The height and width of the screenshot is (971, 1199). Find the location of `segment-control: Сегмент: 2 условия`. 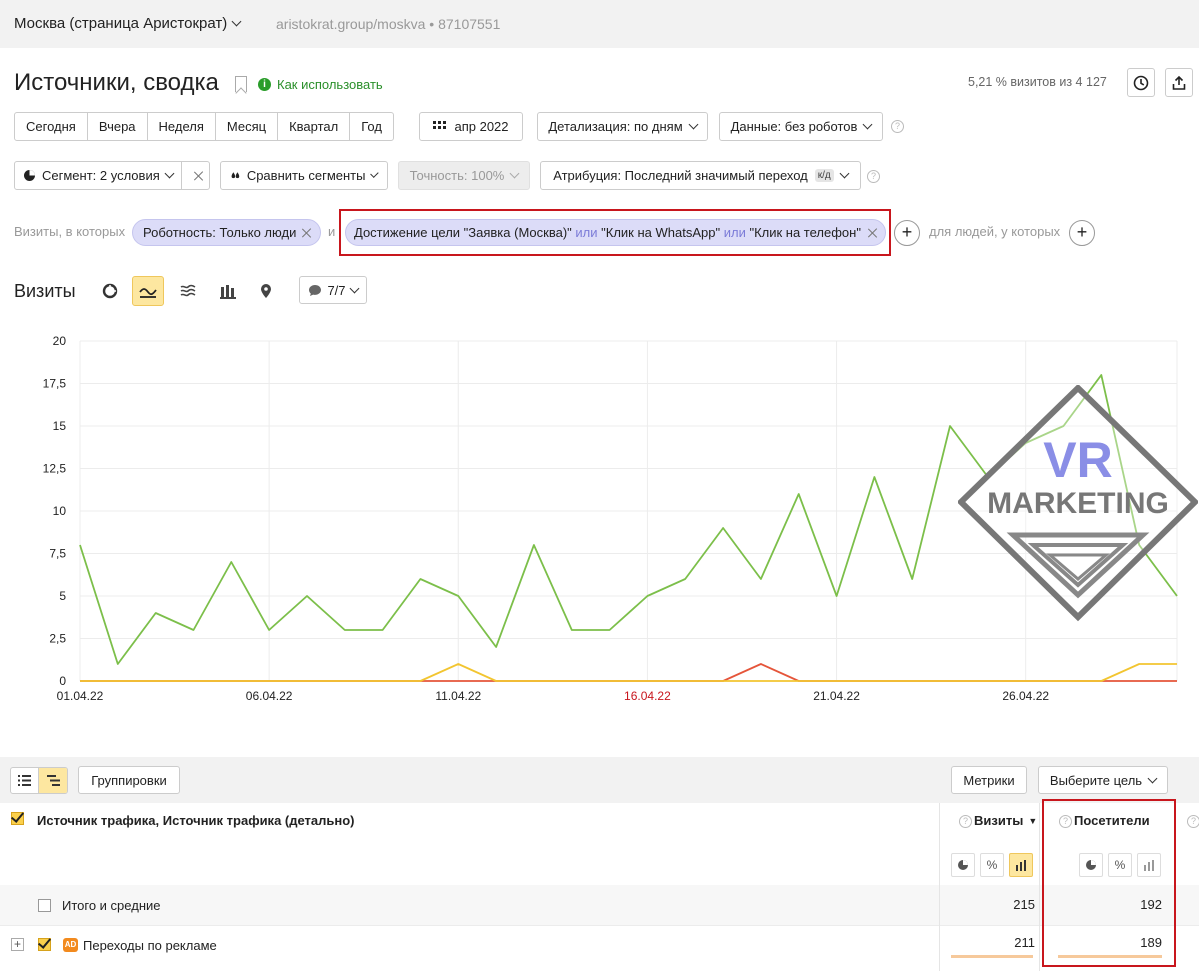

segment-control: Сегмент: 2 условия is located at coordinates (112, 175).